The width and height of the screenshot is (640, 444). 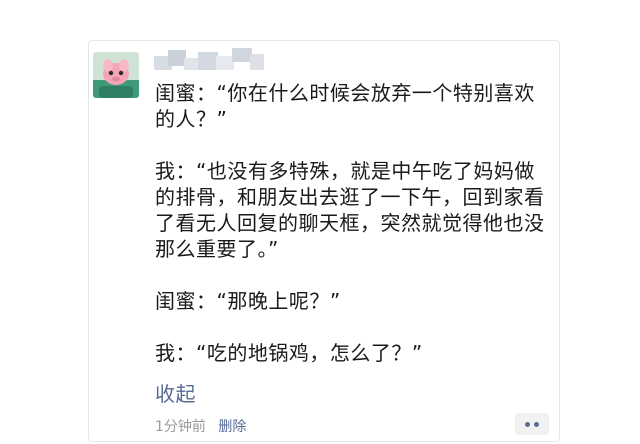 I want to click on more-dots-icon, so click(x=532, y=424).